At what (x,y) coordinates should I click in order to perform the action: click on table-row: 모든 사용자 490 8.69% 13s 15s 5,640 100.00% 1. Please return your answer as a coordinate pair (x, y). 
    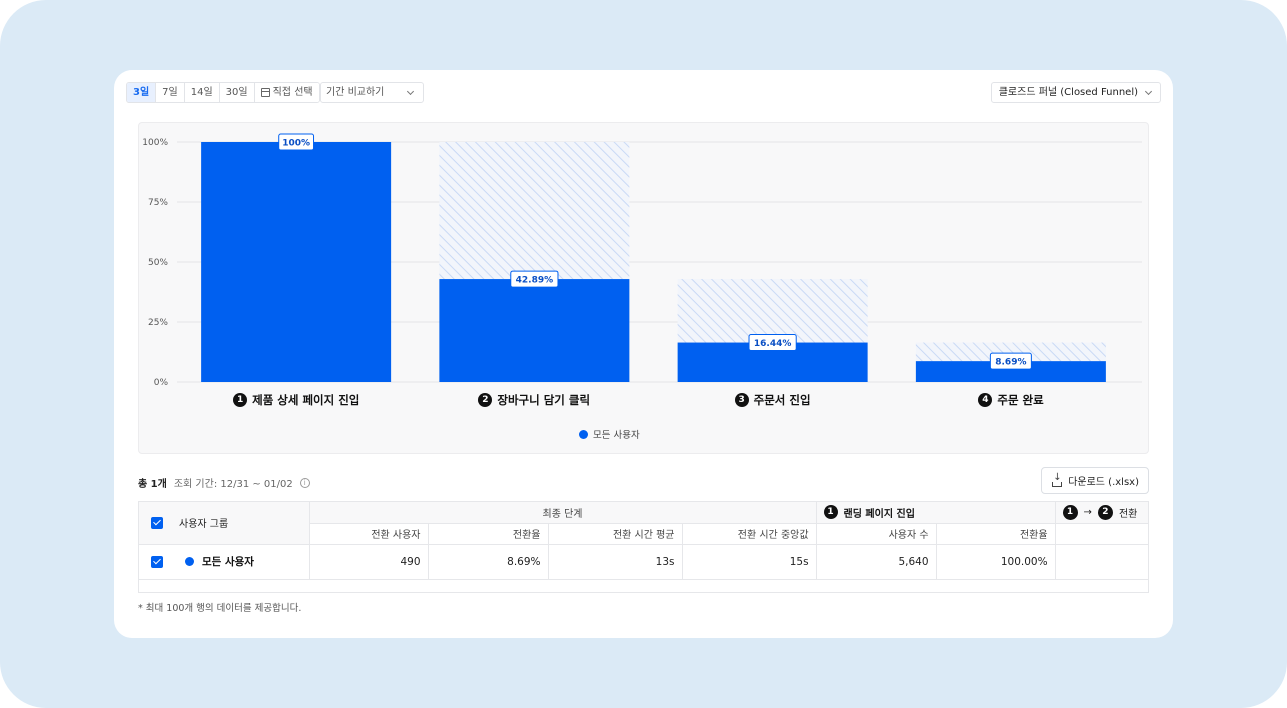
    Looking at the image, I should click on (643, 562).